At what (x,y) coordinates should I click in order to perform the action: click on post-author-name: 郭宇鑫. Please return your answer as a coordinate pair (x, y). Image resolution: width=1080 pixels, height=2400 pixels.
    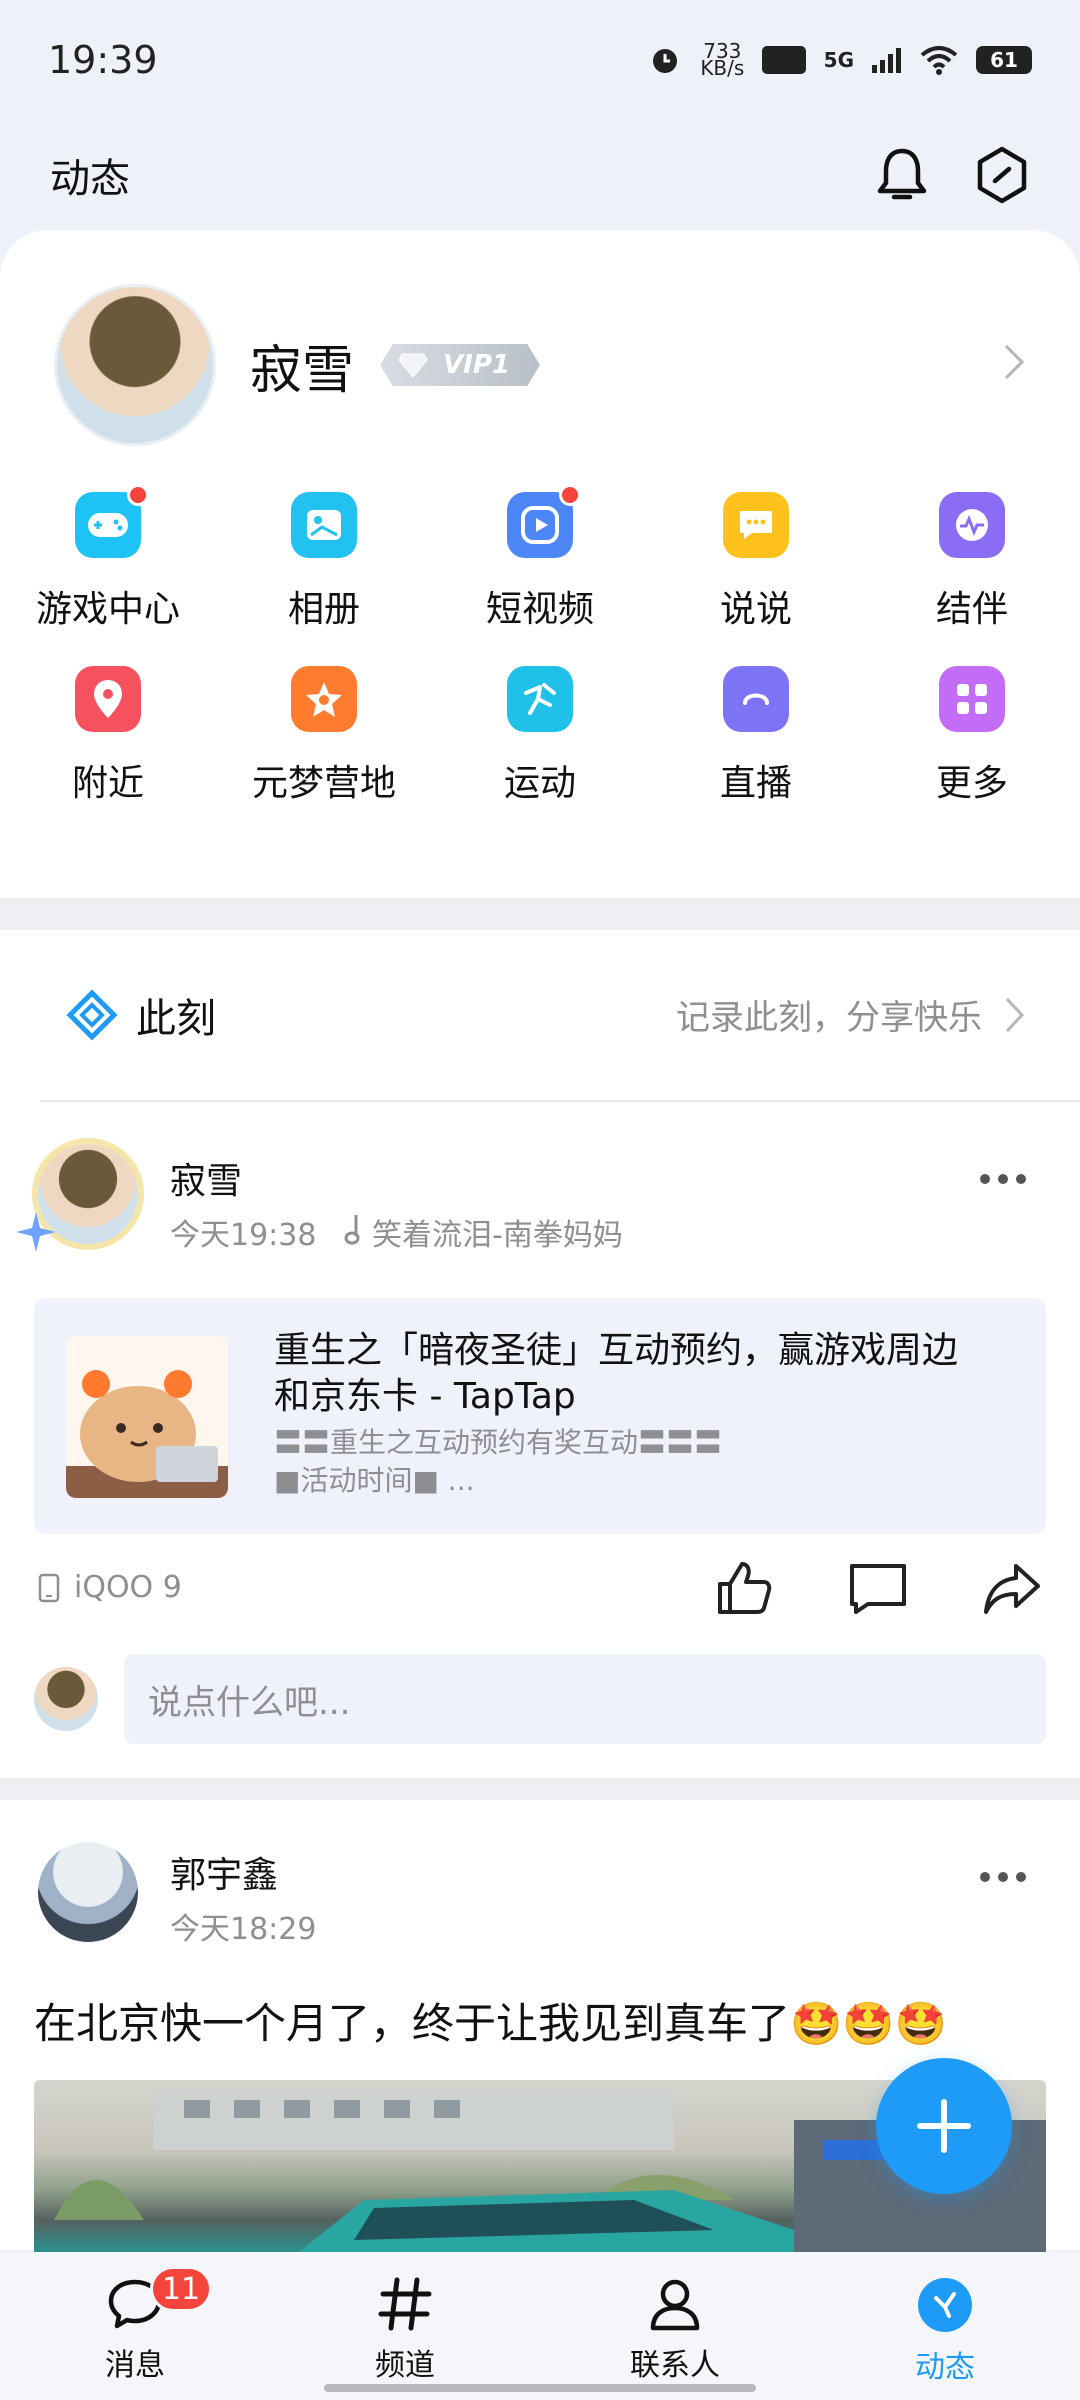
    Looking at the image, I should click on (224, 1872).